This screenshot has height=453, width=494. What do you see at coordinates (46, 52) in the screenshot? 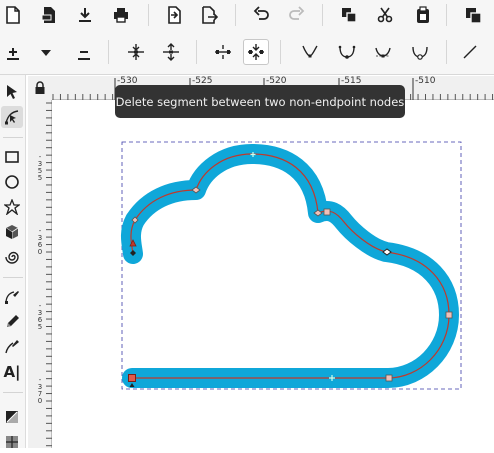
I see `insert-node-menu-button` at bounding box center [46, 52].